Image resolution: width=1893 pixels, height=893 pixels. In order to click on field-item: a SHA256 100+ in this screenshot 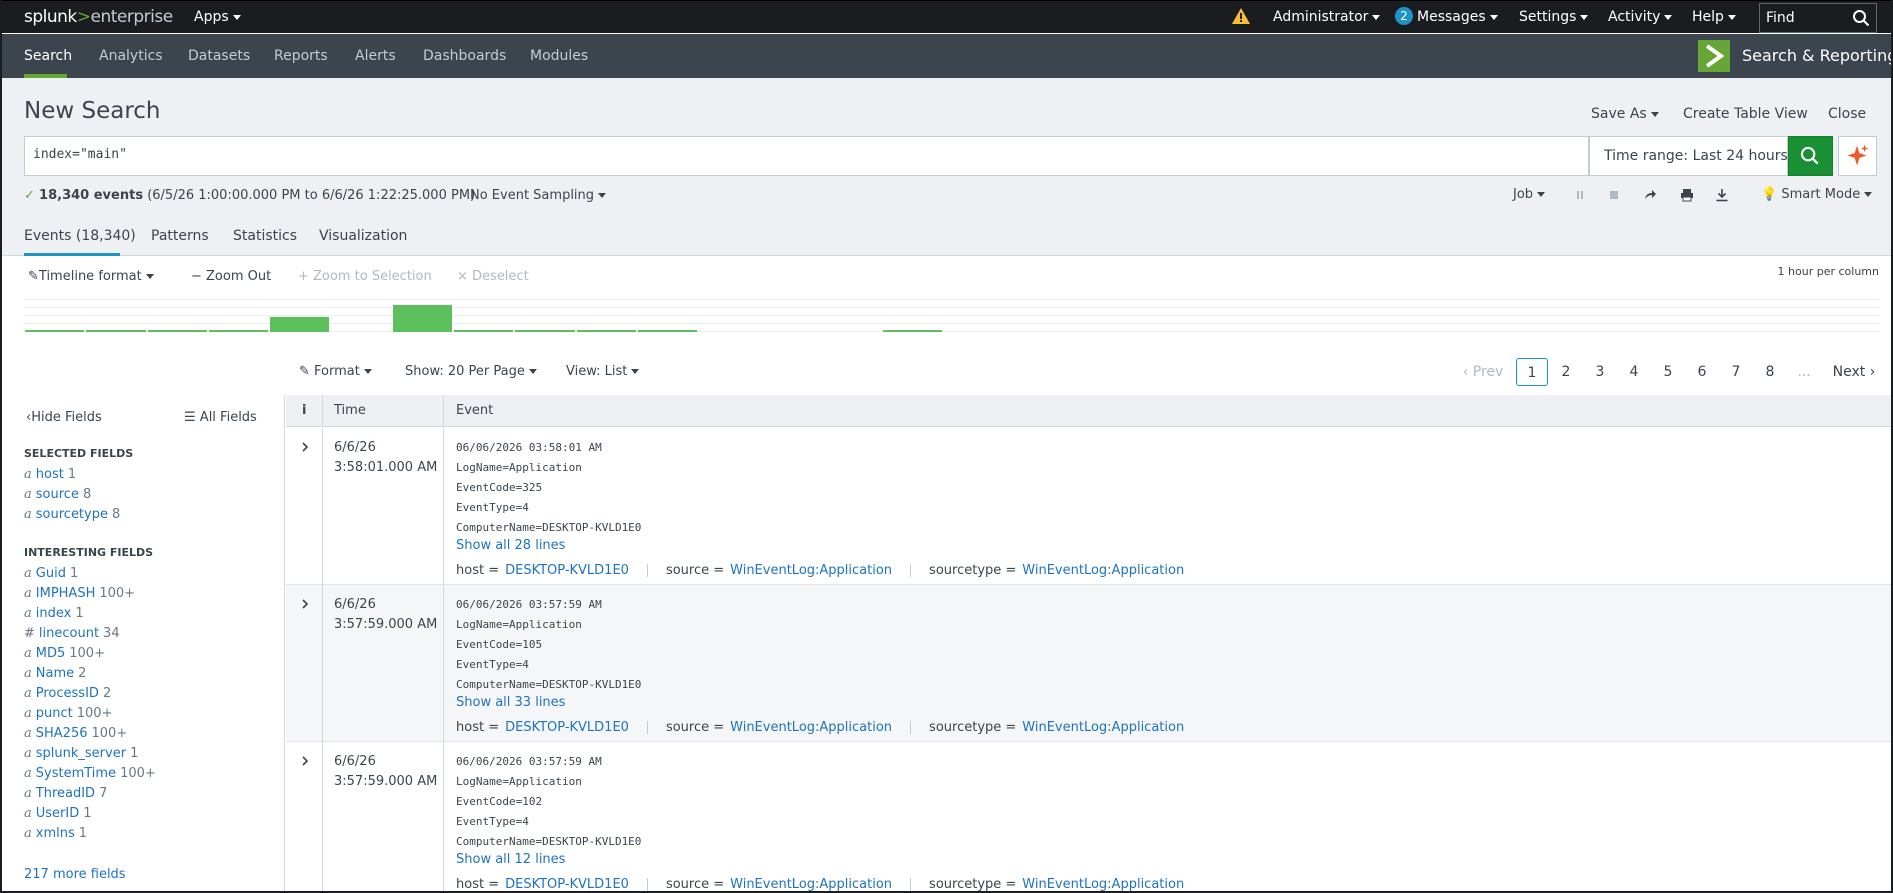, I will do `click(75, 733)`.